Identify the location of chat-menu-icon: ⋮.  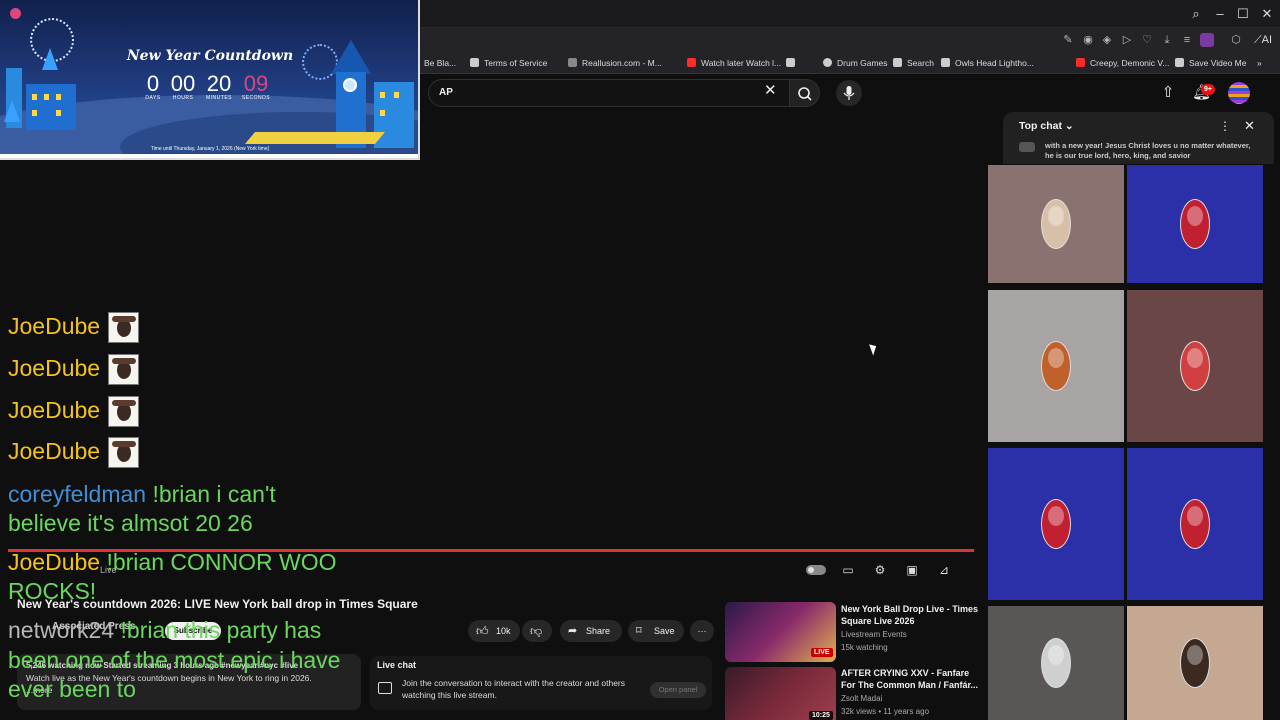
(1225, 126).